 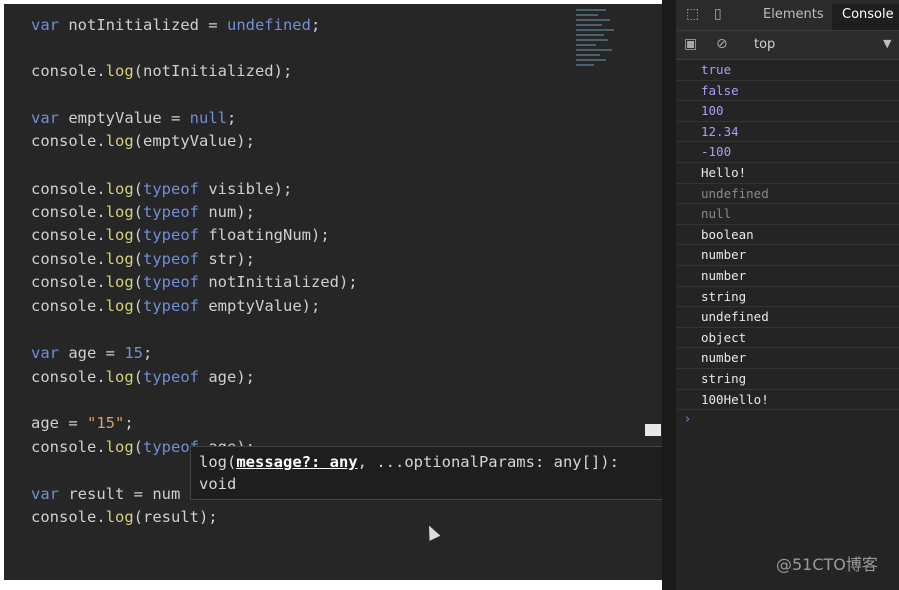 What do you see at coordinates (218, 462) in the screenshot?
I see `signature-prefix: log(` at bounding box center [218, 462].